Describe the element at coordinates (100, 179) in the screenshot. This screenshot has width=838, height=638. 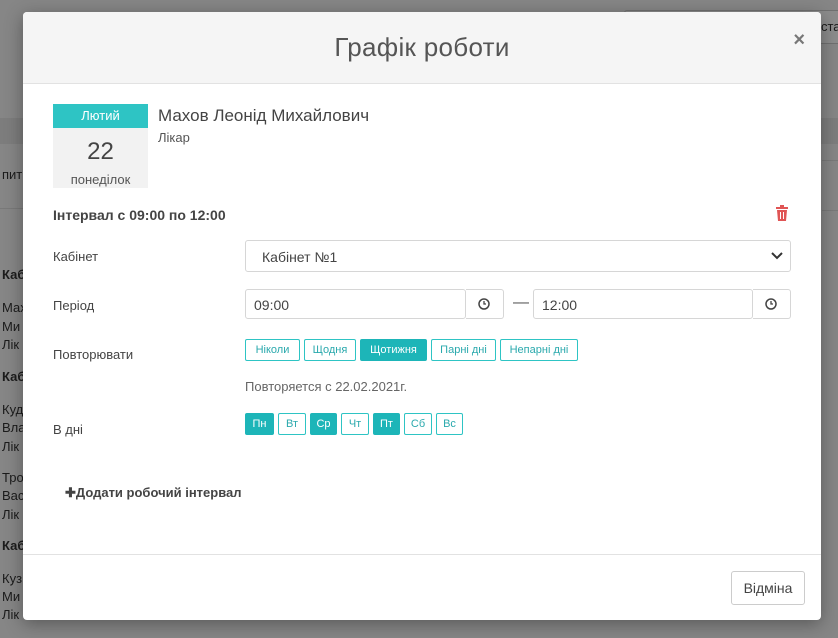
I see `date-weekday: понеділок` at that location.